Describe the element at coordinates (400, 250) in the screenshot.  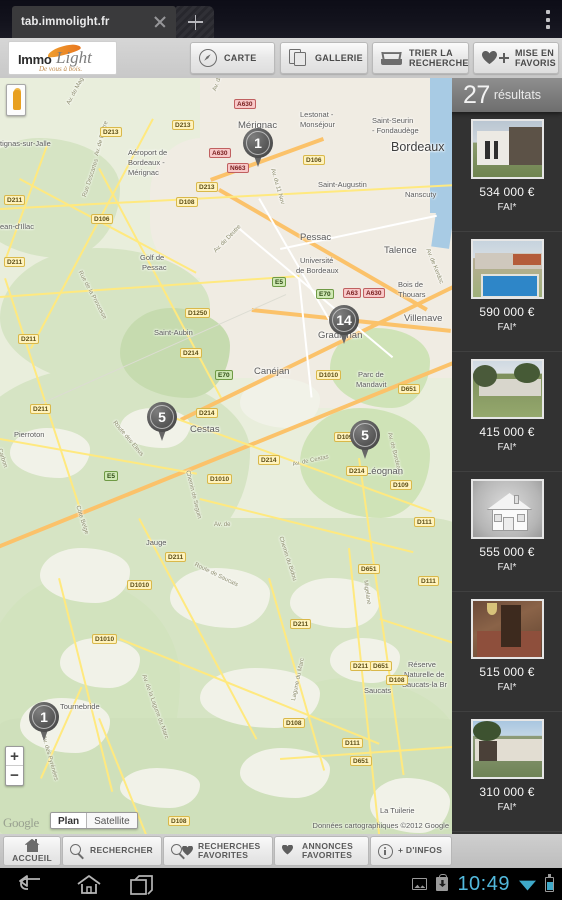
I see `map-place-label: Talence` at that location.